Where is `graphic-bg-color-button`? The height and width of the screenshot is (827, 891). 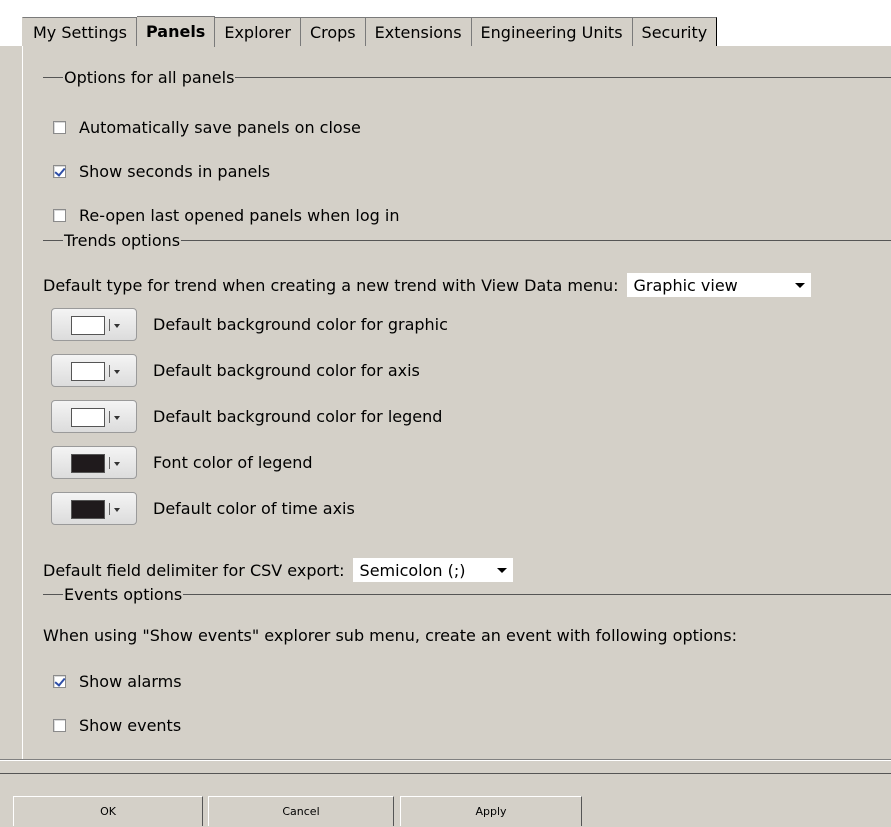 graphic-bg-color-button is located at coordinates (94, 324).